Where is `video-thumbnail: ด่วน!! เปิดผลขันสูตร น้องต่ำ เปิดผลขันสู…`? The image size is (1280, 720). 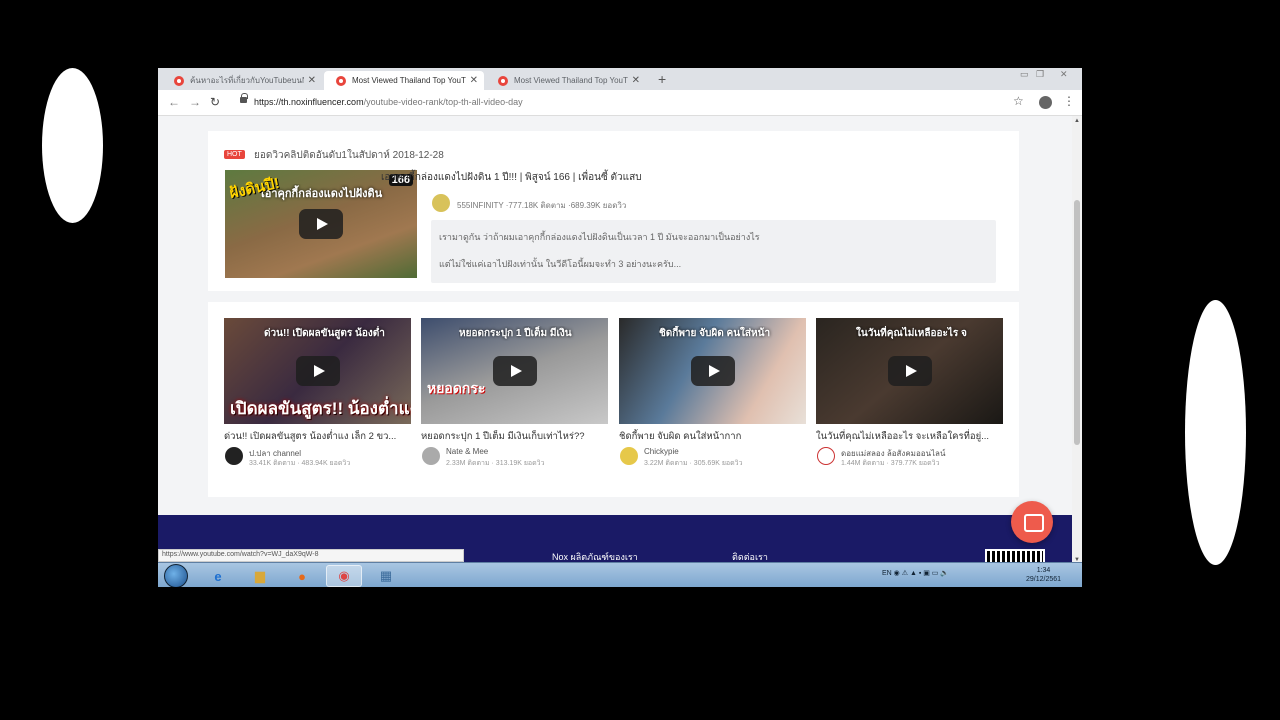
video-thumbnail: ด่วน!! เปิดผลขันสูตร น้องต่ำ เปิดผลขันสู… is located at coordinates (317, 371).